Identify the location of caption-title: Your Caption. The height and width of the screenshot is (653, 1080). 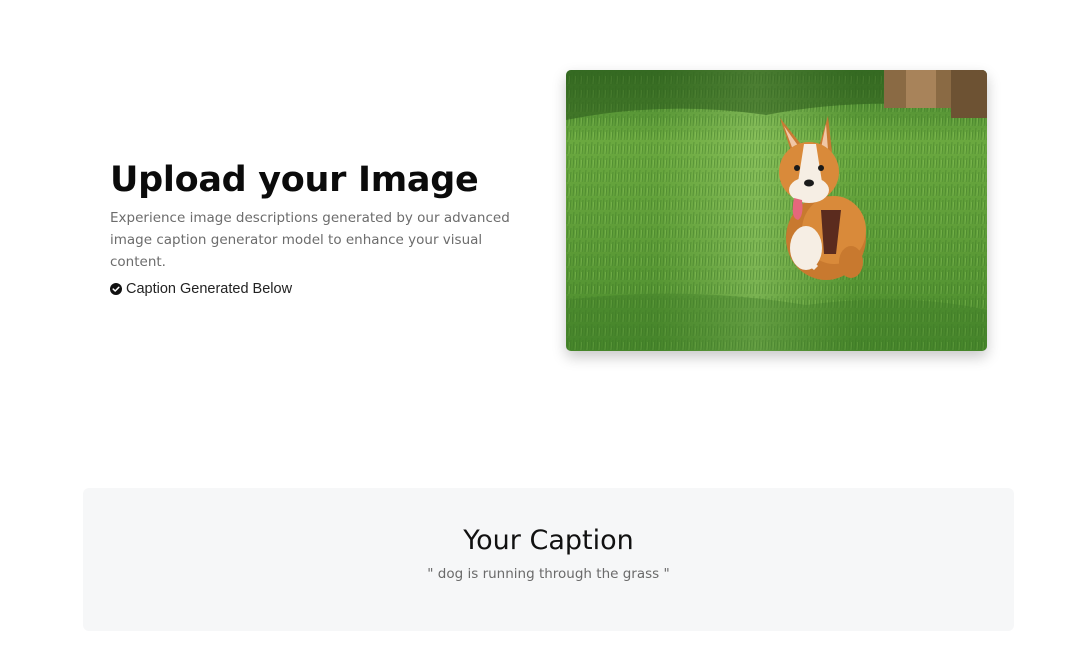
(548, 540).